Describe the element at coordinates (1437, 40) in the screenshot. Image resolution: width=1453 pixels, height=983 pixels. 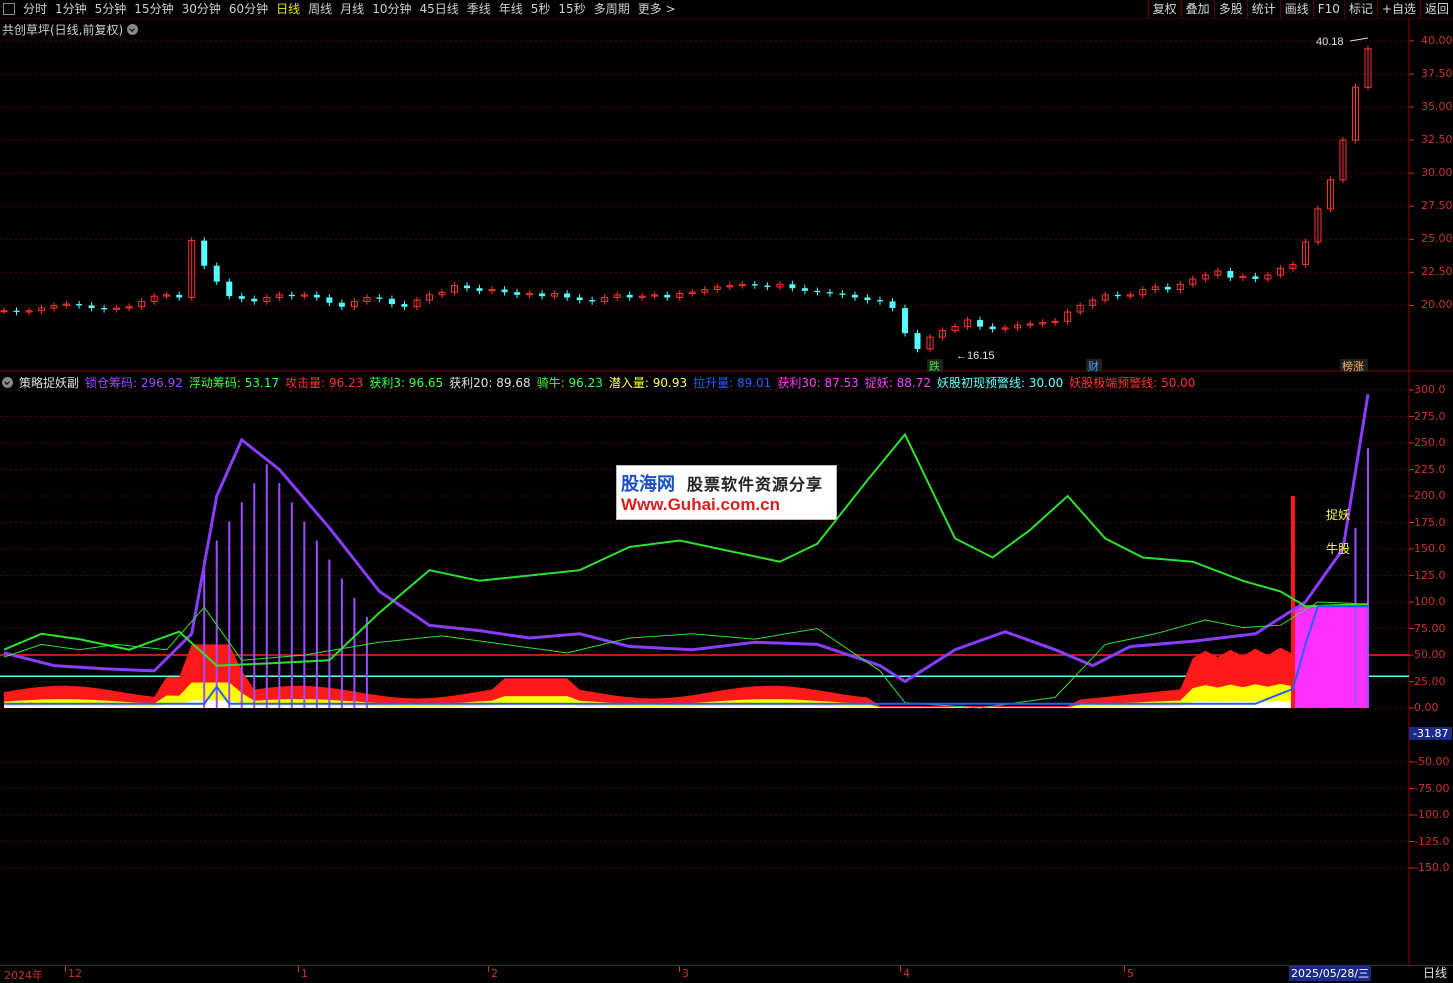
I see `price-tick-label: 40.00` at that location.